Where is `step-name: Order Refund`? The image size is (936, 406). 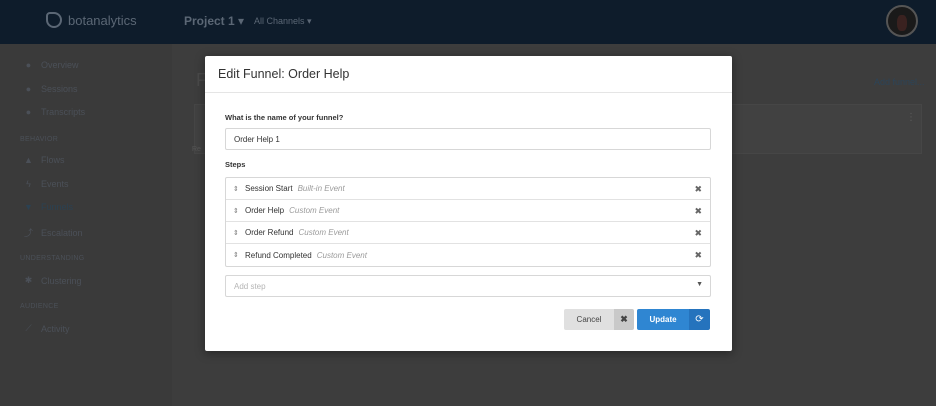 step-name: Order Refund is located at coordinates (269, 232).